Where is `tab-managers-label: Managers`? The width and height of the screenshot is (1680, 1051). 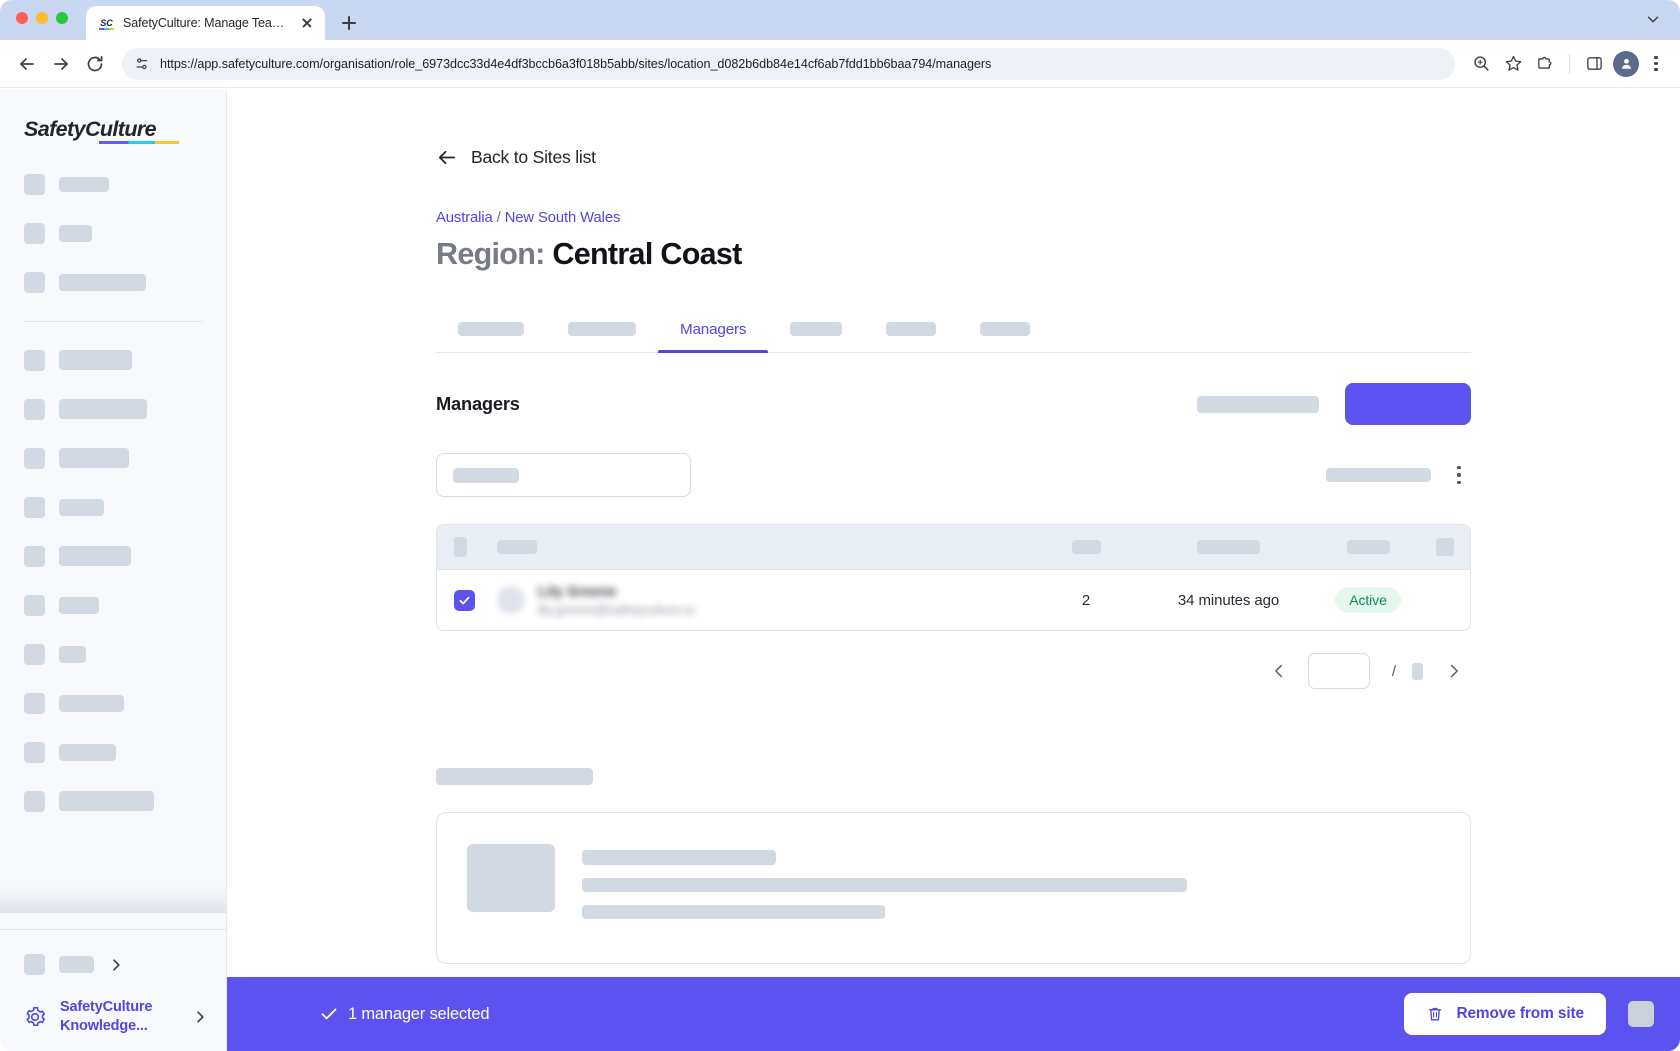
tab-managers-label: Managers is located at coordinates (713, 329).